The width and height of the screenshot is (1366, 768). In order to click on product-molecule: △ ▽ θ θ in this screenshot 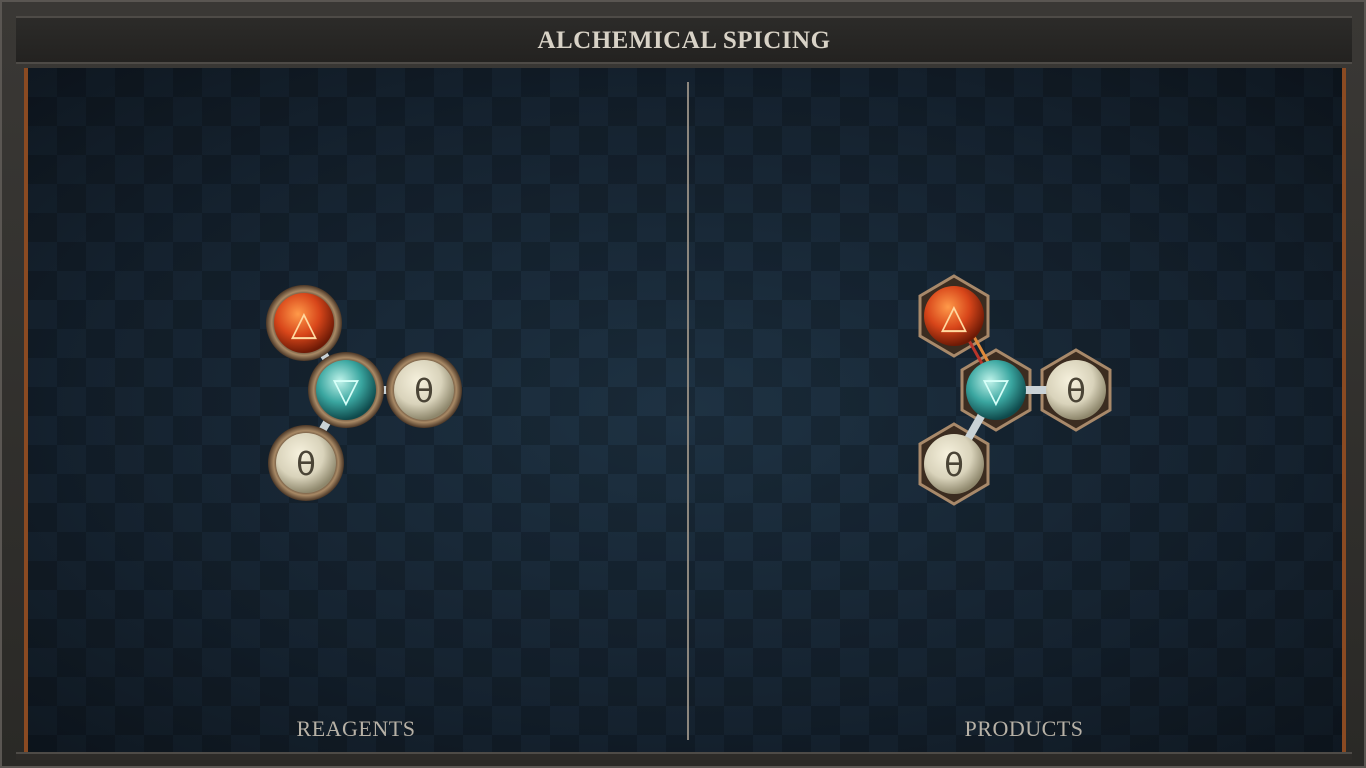, I will do `click(1026, 398)`.